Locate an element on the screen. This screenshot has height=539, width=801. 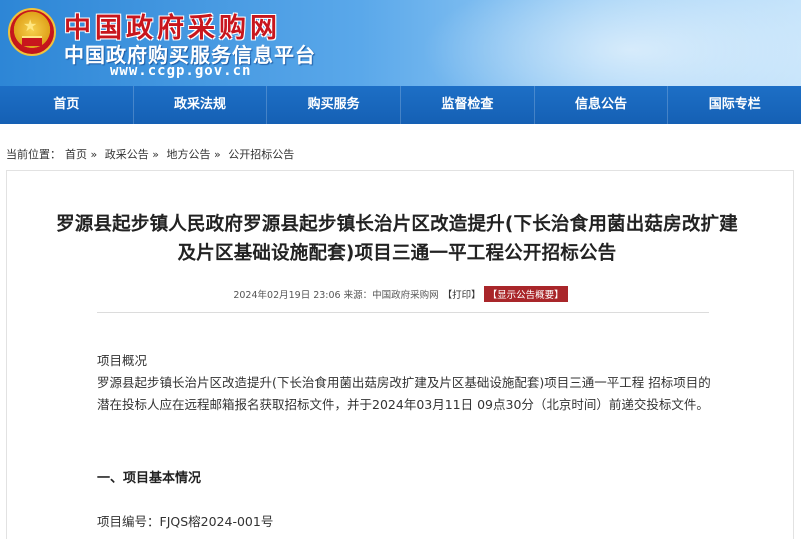
summary-button: 【显示公告概要】 is located at coordinates (525, 294).